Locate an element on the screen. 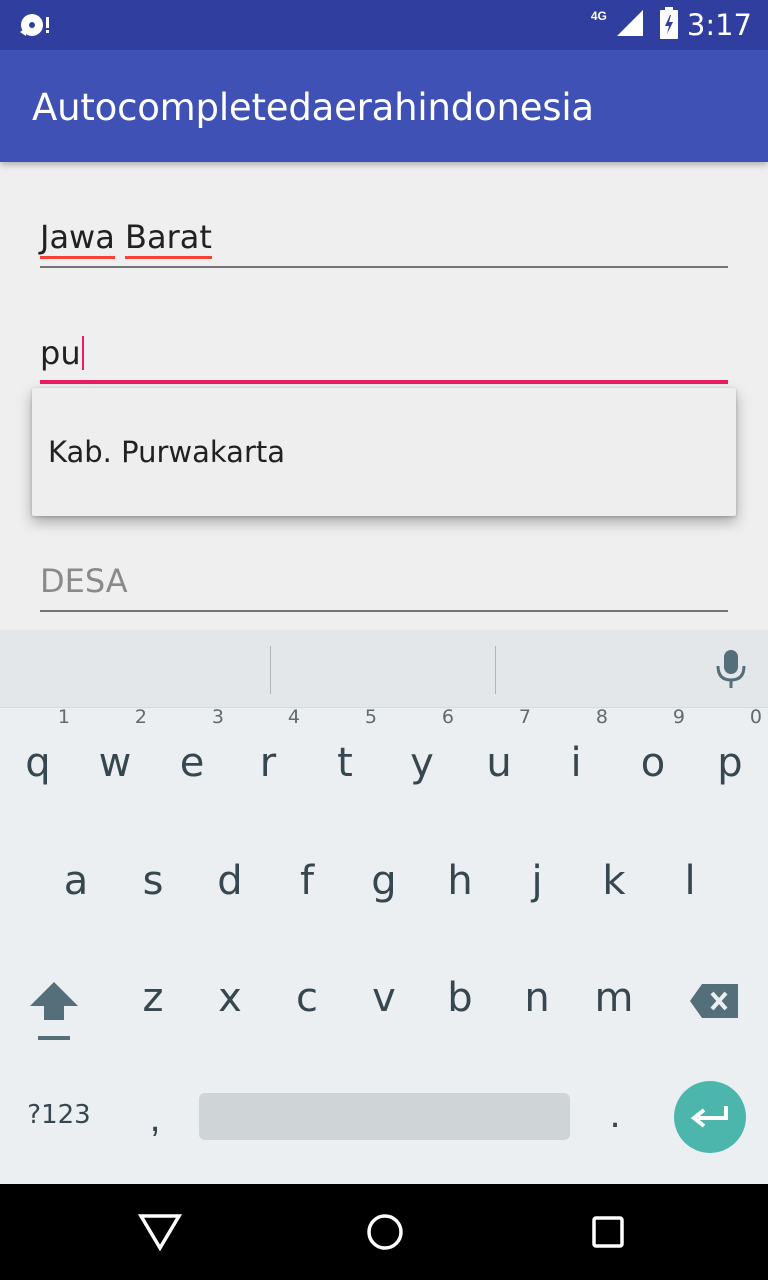 The image size is (768, 1280). key-c: c is located at coordinates (307, 998).